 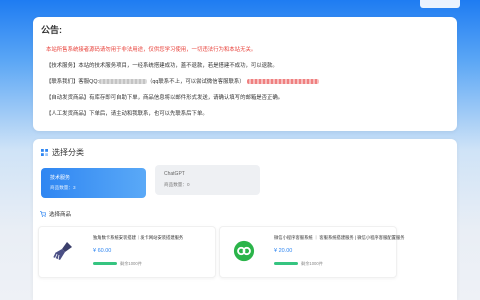 What do you see at coordinates (240, 7) in the screenshot?
I see `top-banner` at bounding box center [240, 7].